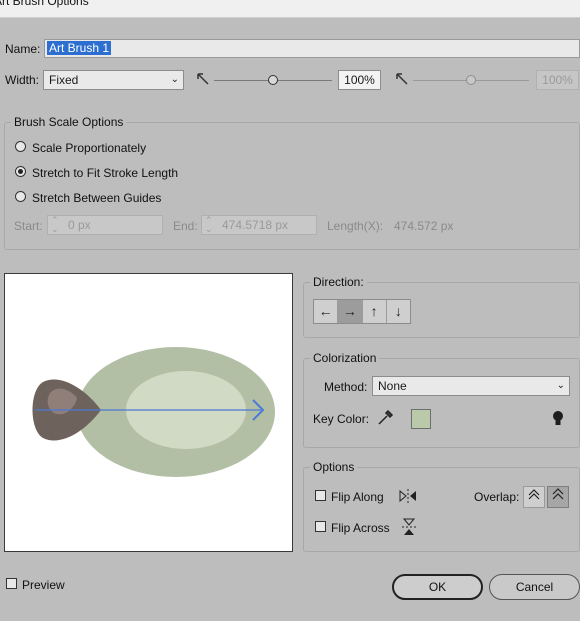  What do you see at coordinates (471, 80) in the screenshot?
I see `variation-slider-thumb` at bounding box center [471, 80].